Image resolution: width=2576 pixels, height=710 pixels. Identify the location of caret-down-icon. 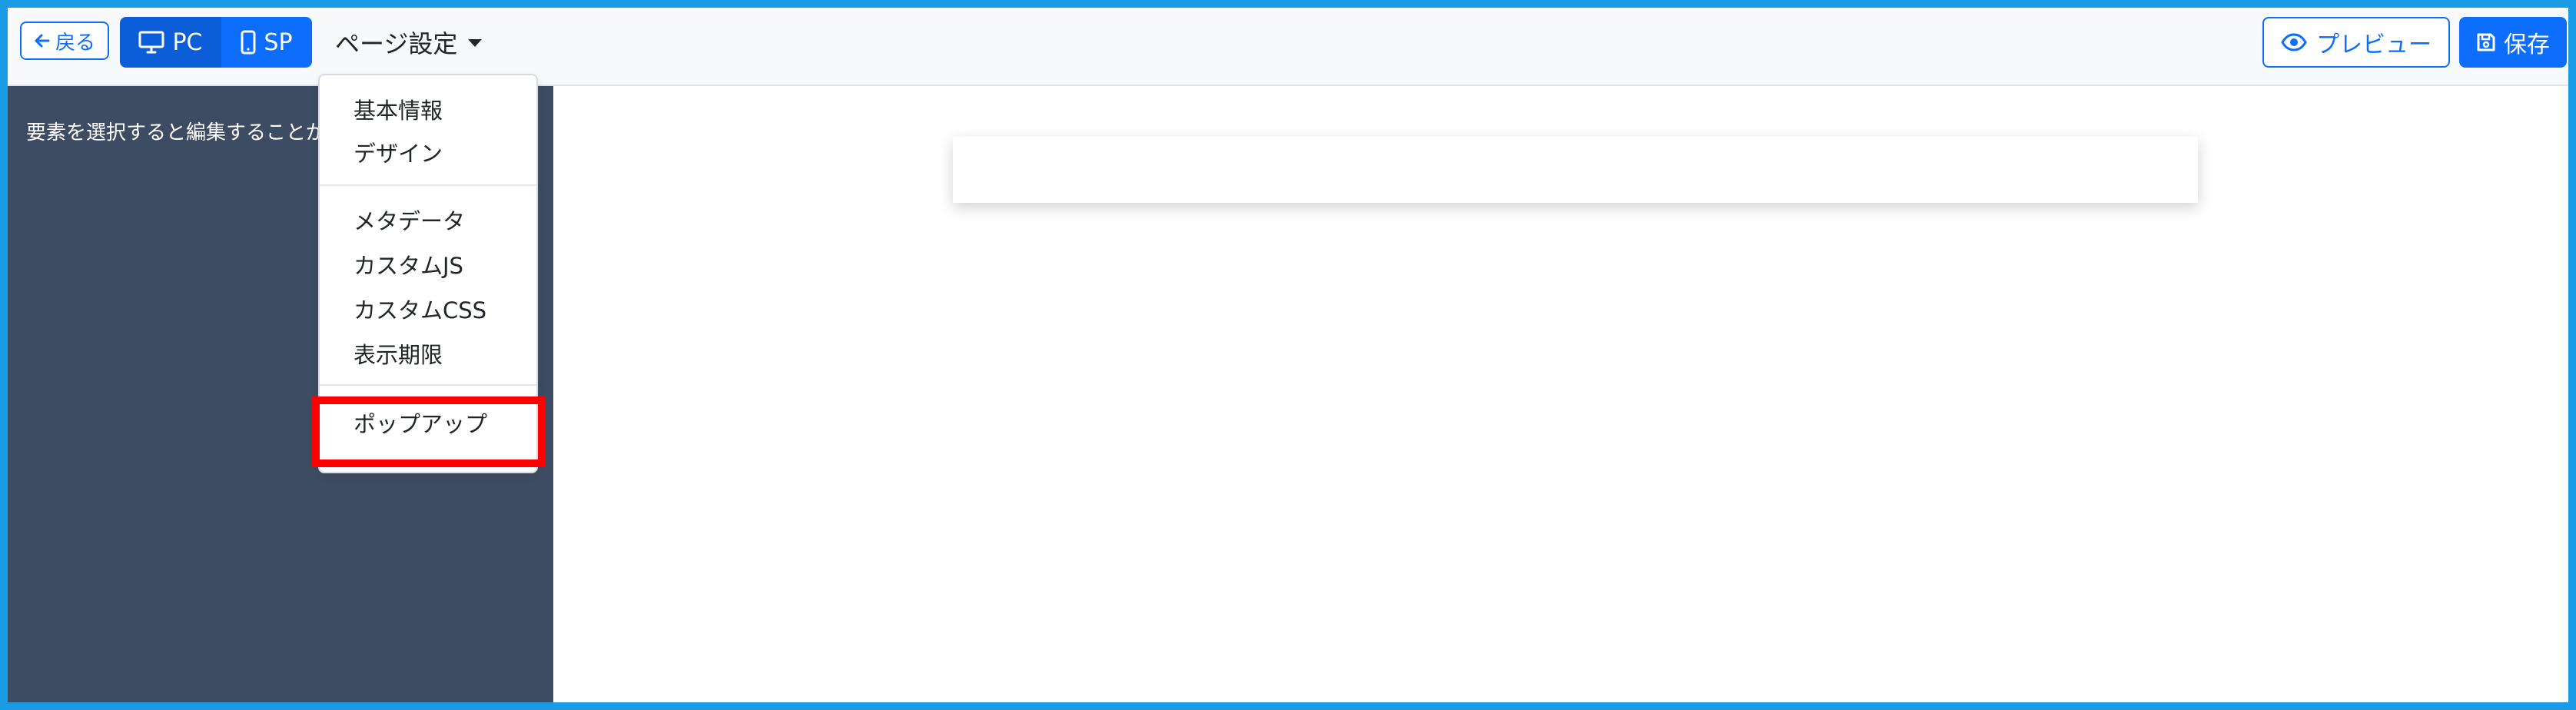
(475, 43).